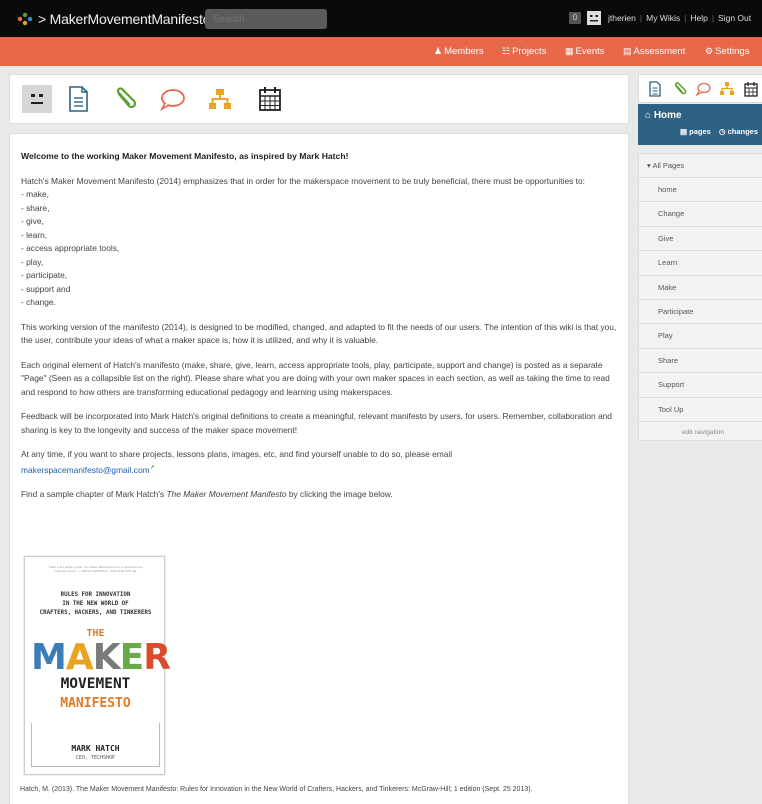 This screenshot has height=804, width=762. Describe the element at coordinates (594, 18) in the screenshot. I see `user-avatar` at that location.